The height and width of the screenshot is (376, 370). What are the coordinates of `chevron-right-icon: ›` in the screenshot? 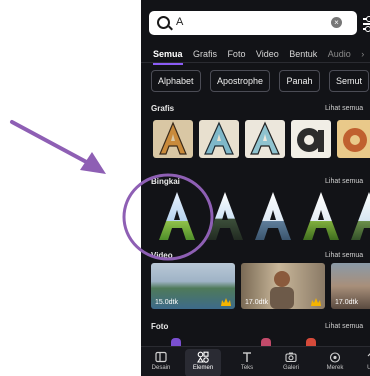 It's located at (362, 56).